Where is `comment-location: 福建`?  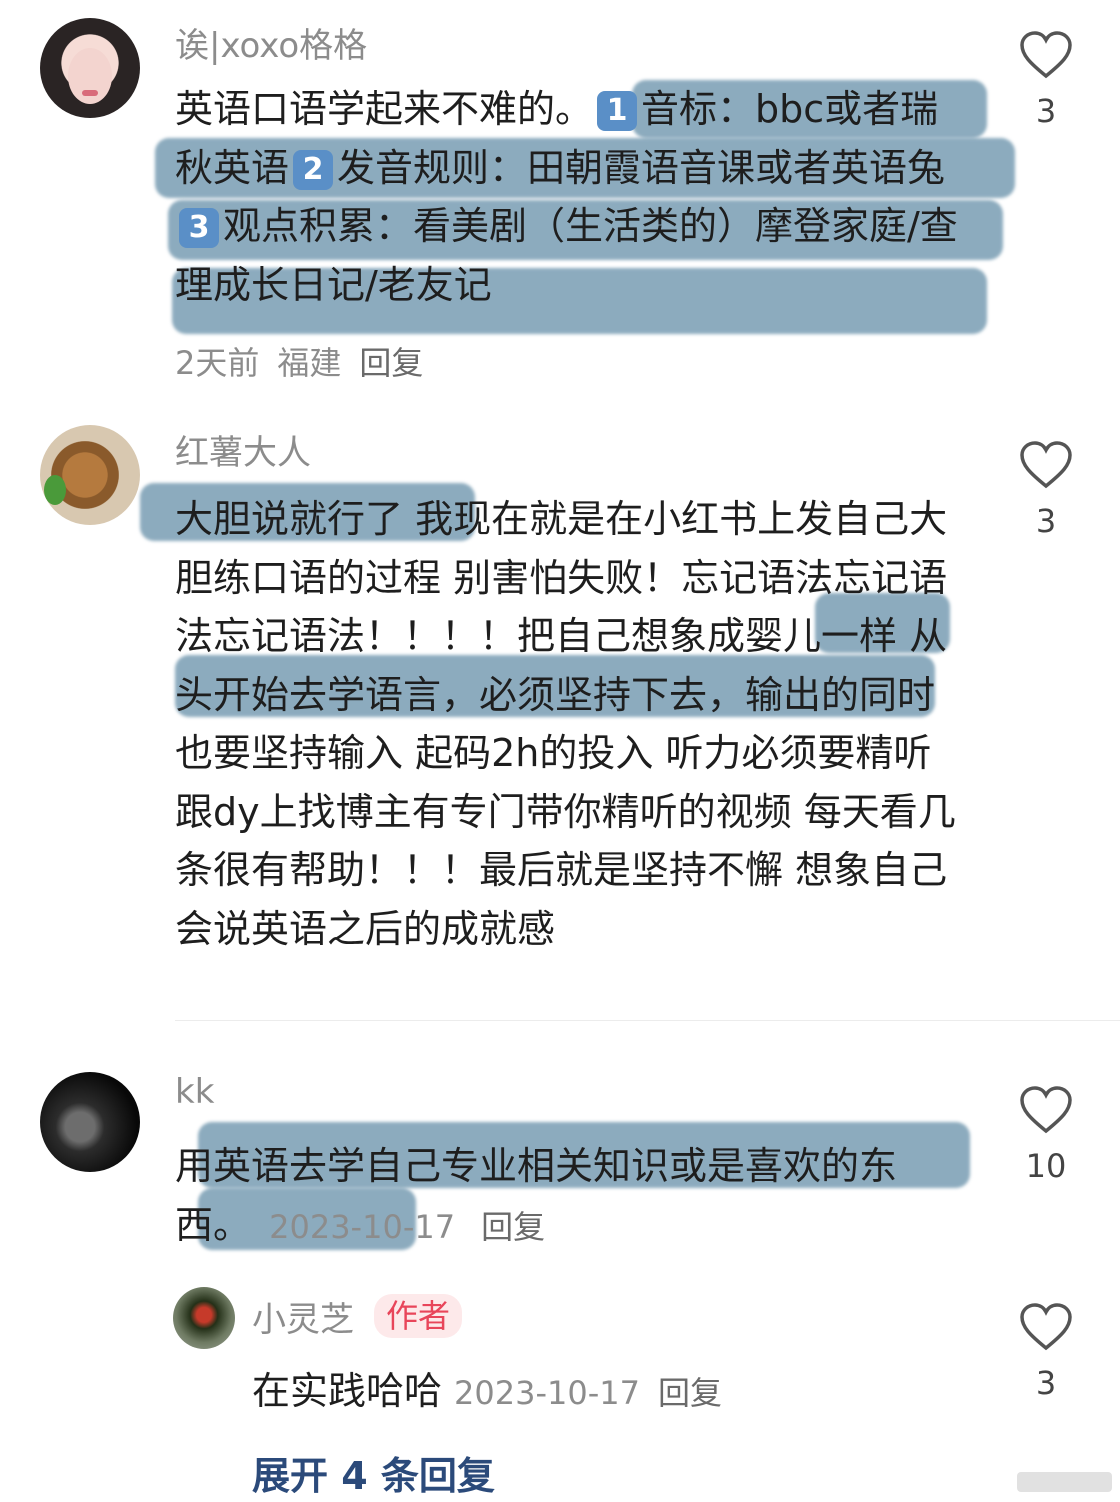 comment-location: 福建 is located at coordinates (309, 363).